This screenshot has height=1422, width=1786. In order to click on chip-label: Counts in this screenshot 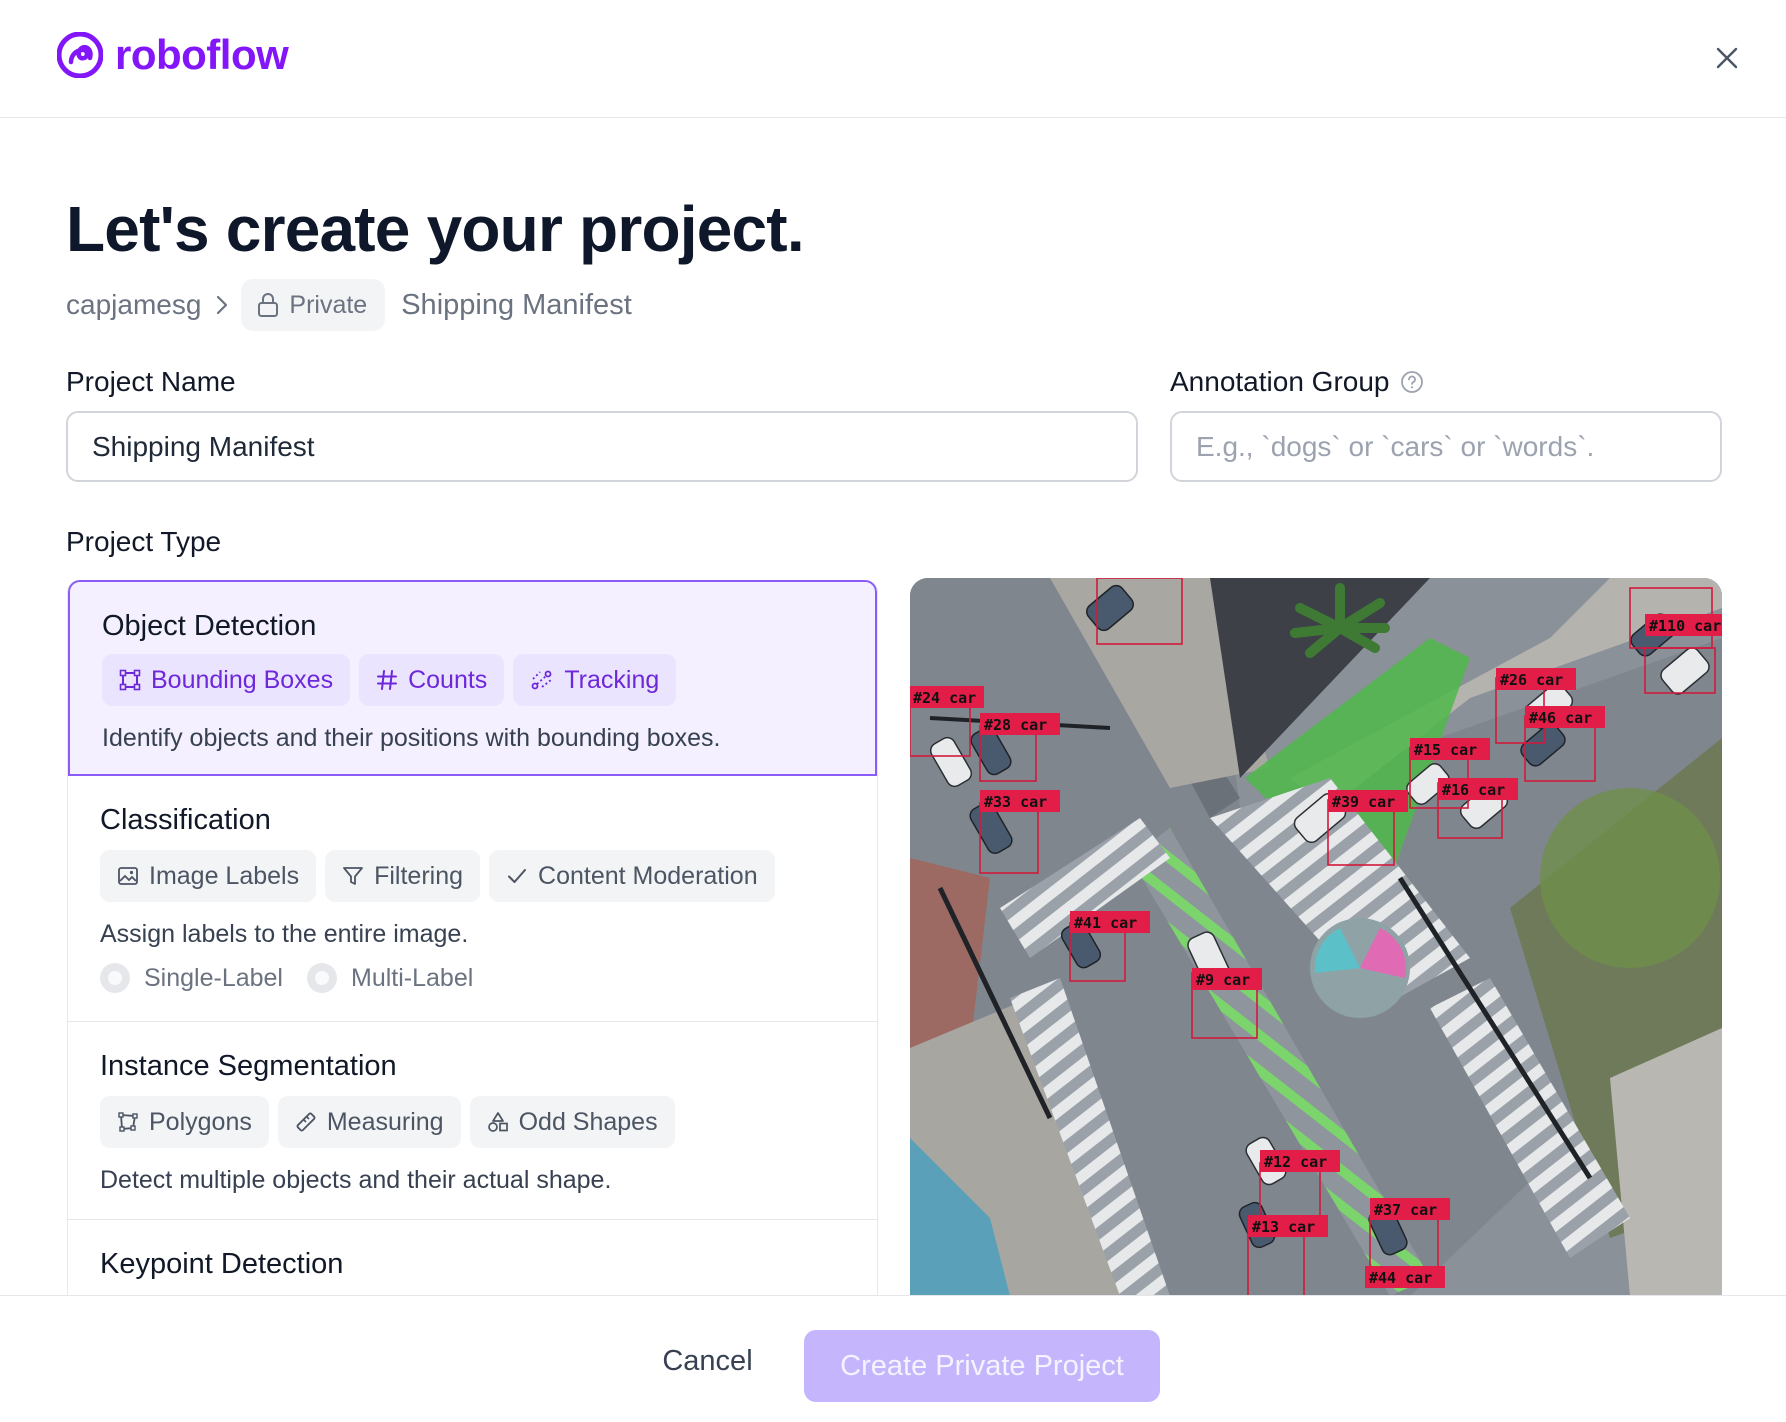, I will do `click(448, 679)`.